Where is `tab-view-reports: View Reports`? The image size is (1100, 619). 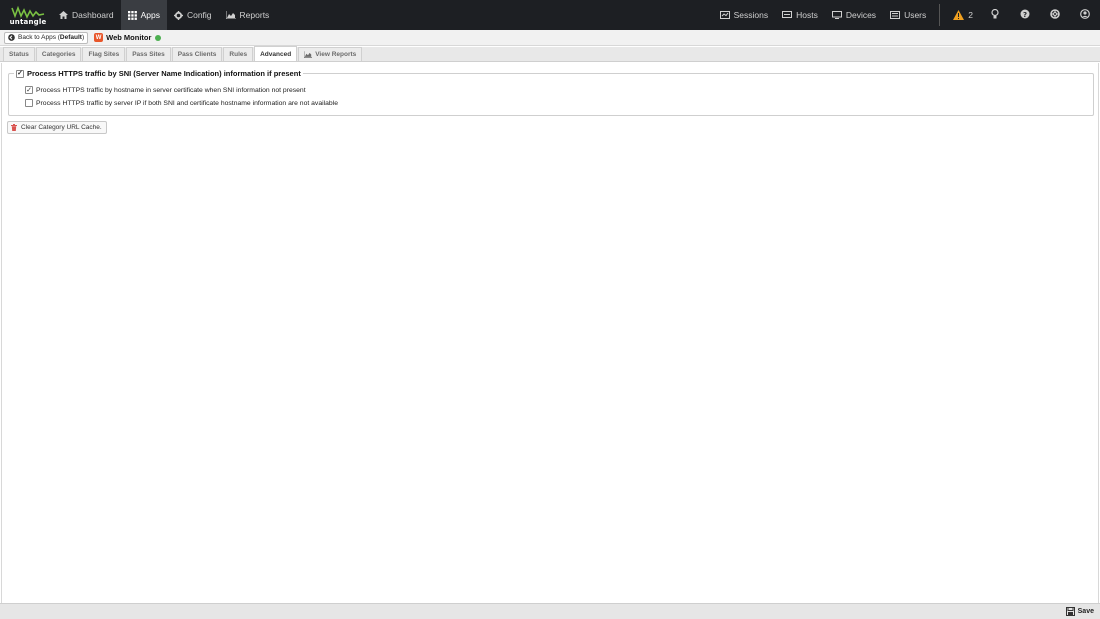 tab-view-reports: View Reports is located at coordinates (330, 54).